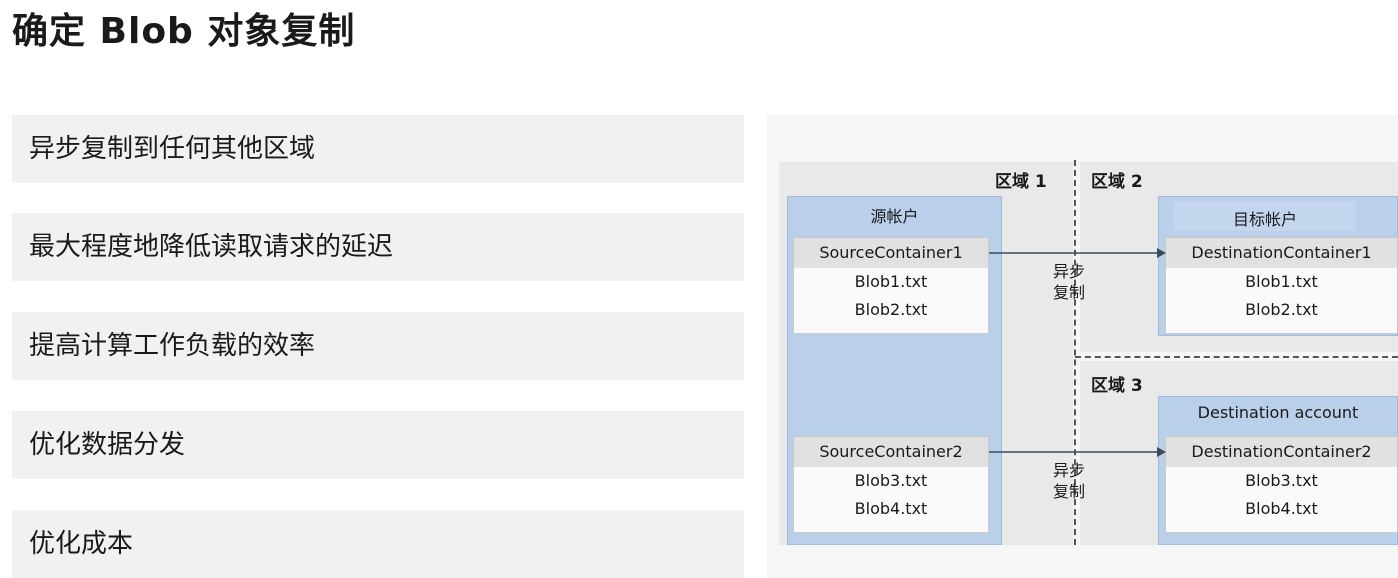  Describe the element at coordinates (891, 452) in the screenshot. I see `container-name: SourceContainer2` at that location.